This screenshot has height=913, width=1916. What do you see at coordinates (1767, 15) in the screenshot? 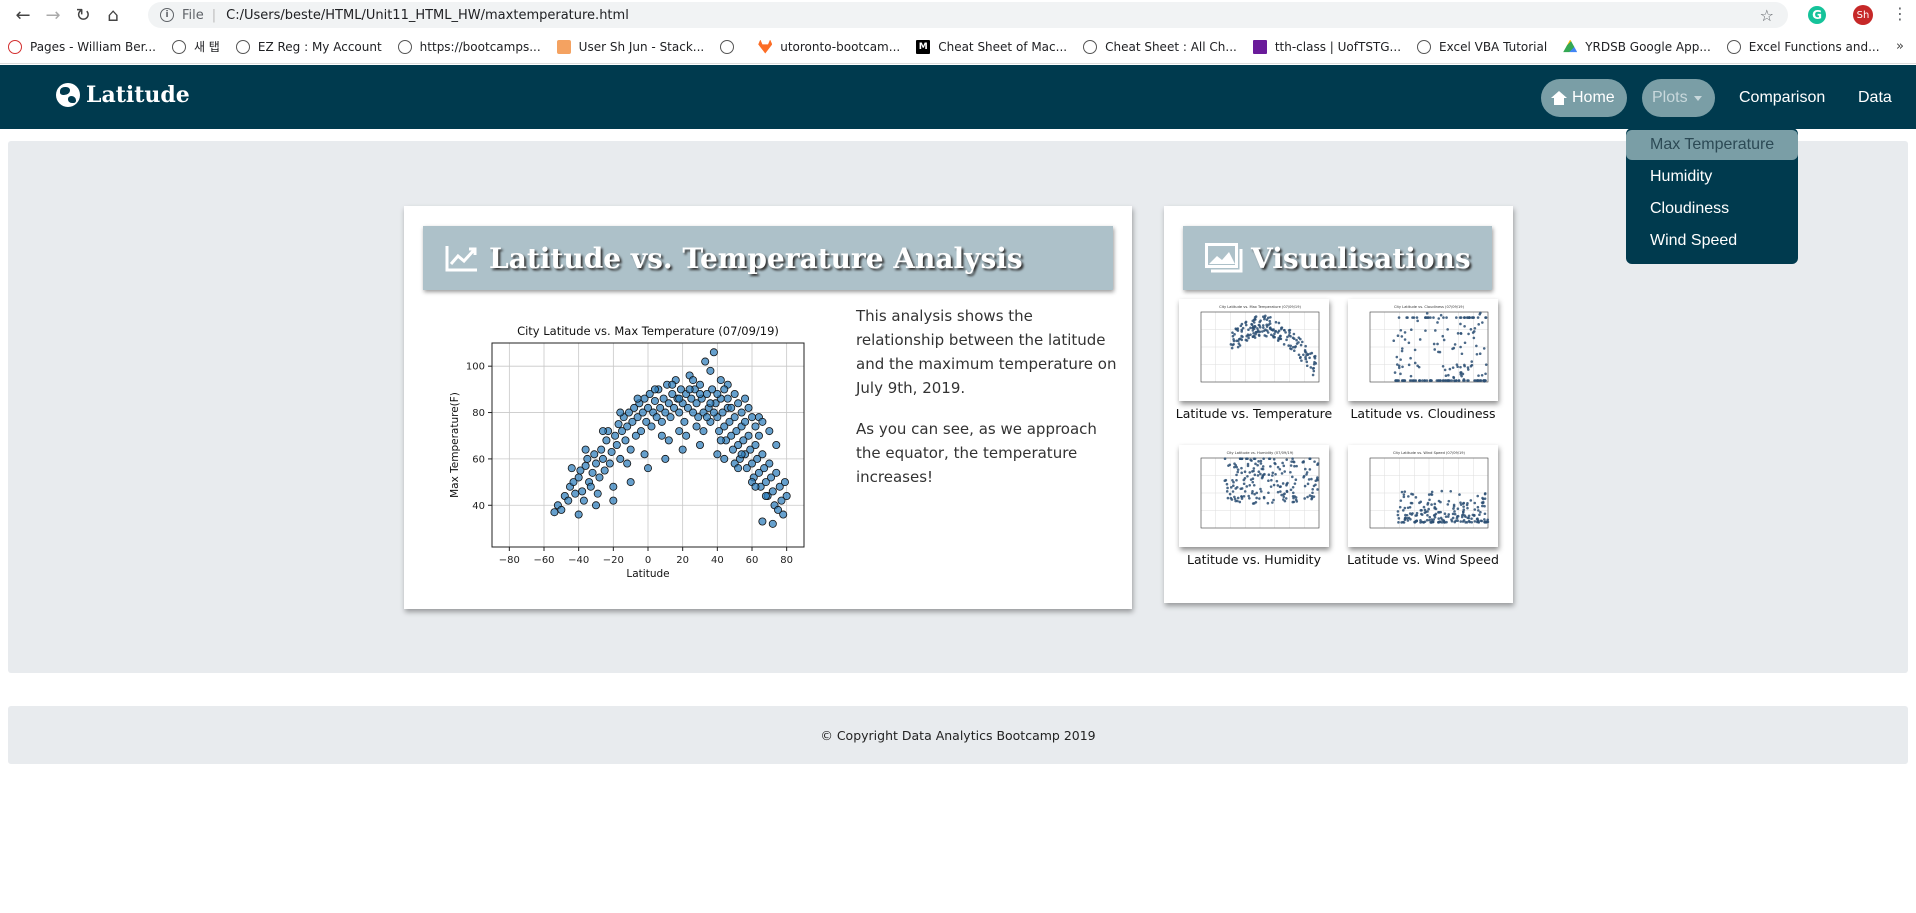
I see `bookmark-star-icon: ☆` at bounding box center [1767, 15].